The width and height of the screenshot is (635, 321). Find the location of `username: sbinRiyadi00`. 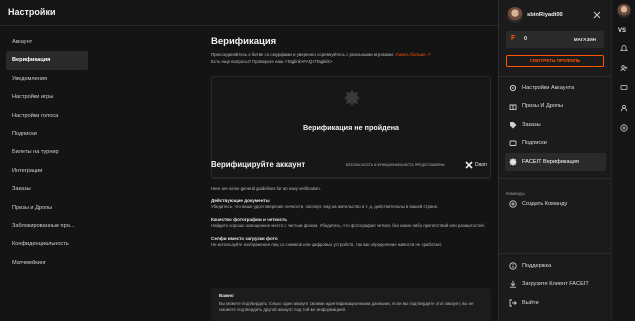

username: sbinRiyadi00 is located at coordinates (545, 15).